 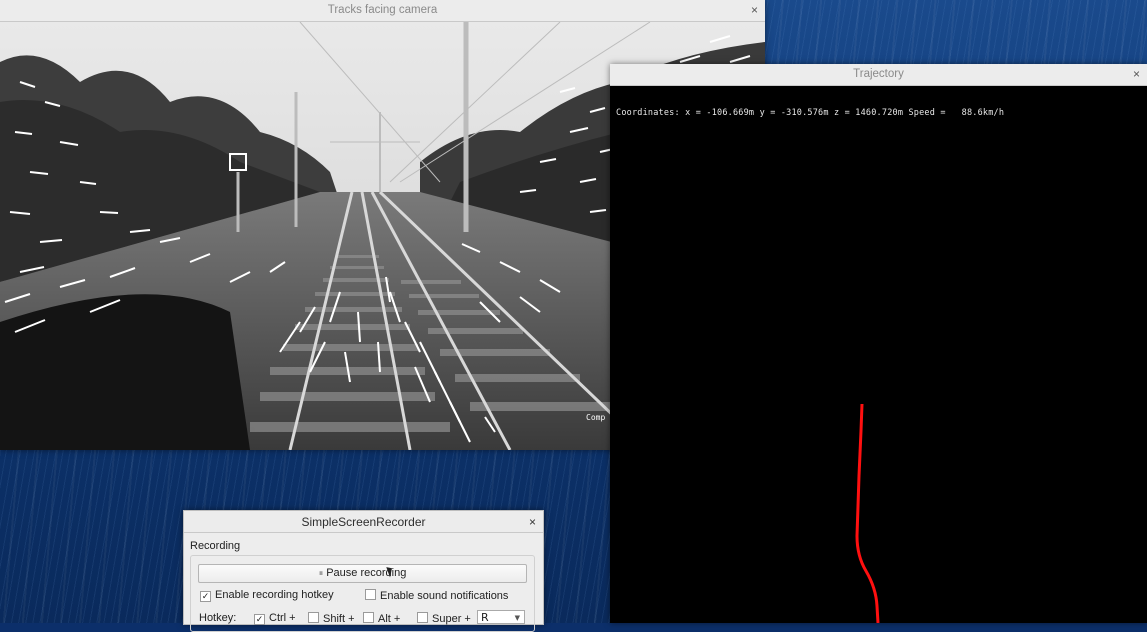 I want to click on trajectory-trace, so click(x=867, y=513).